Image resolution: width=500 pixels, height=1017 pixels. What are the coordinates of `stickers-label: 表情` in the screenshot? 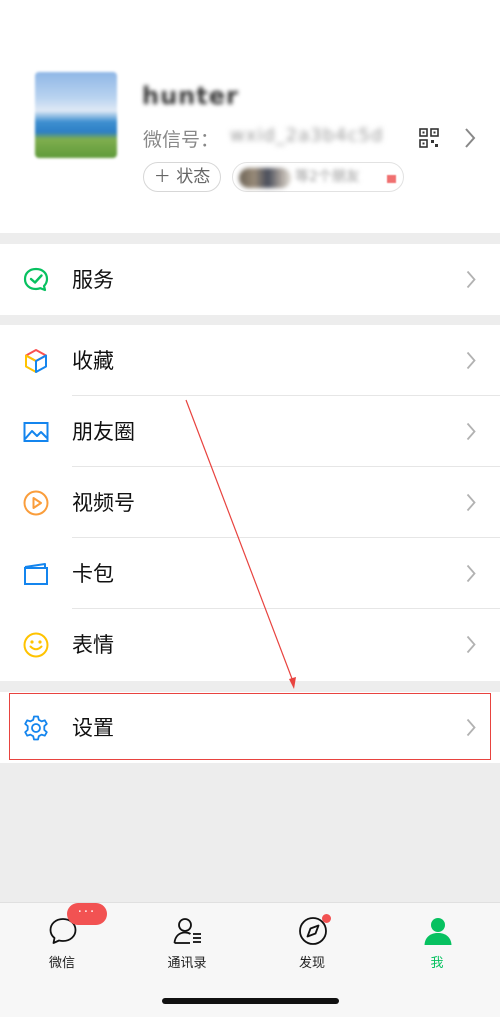 It's located at (93, 645).